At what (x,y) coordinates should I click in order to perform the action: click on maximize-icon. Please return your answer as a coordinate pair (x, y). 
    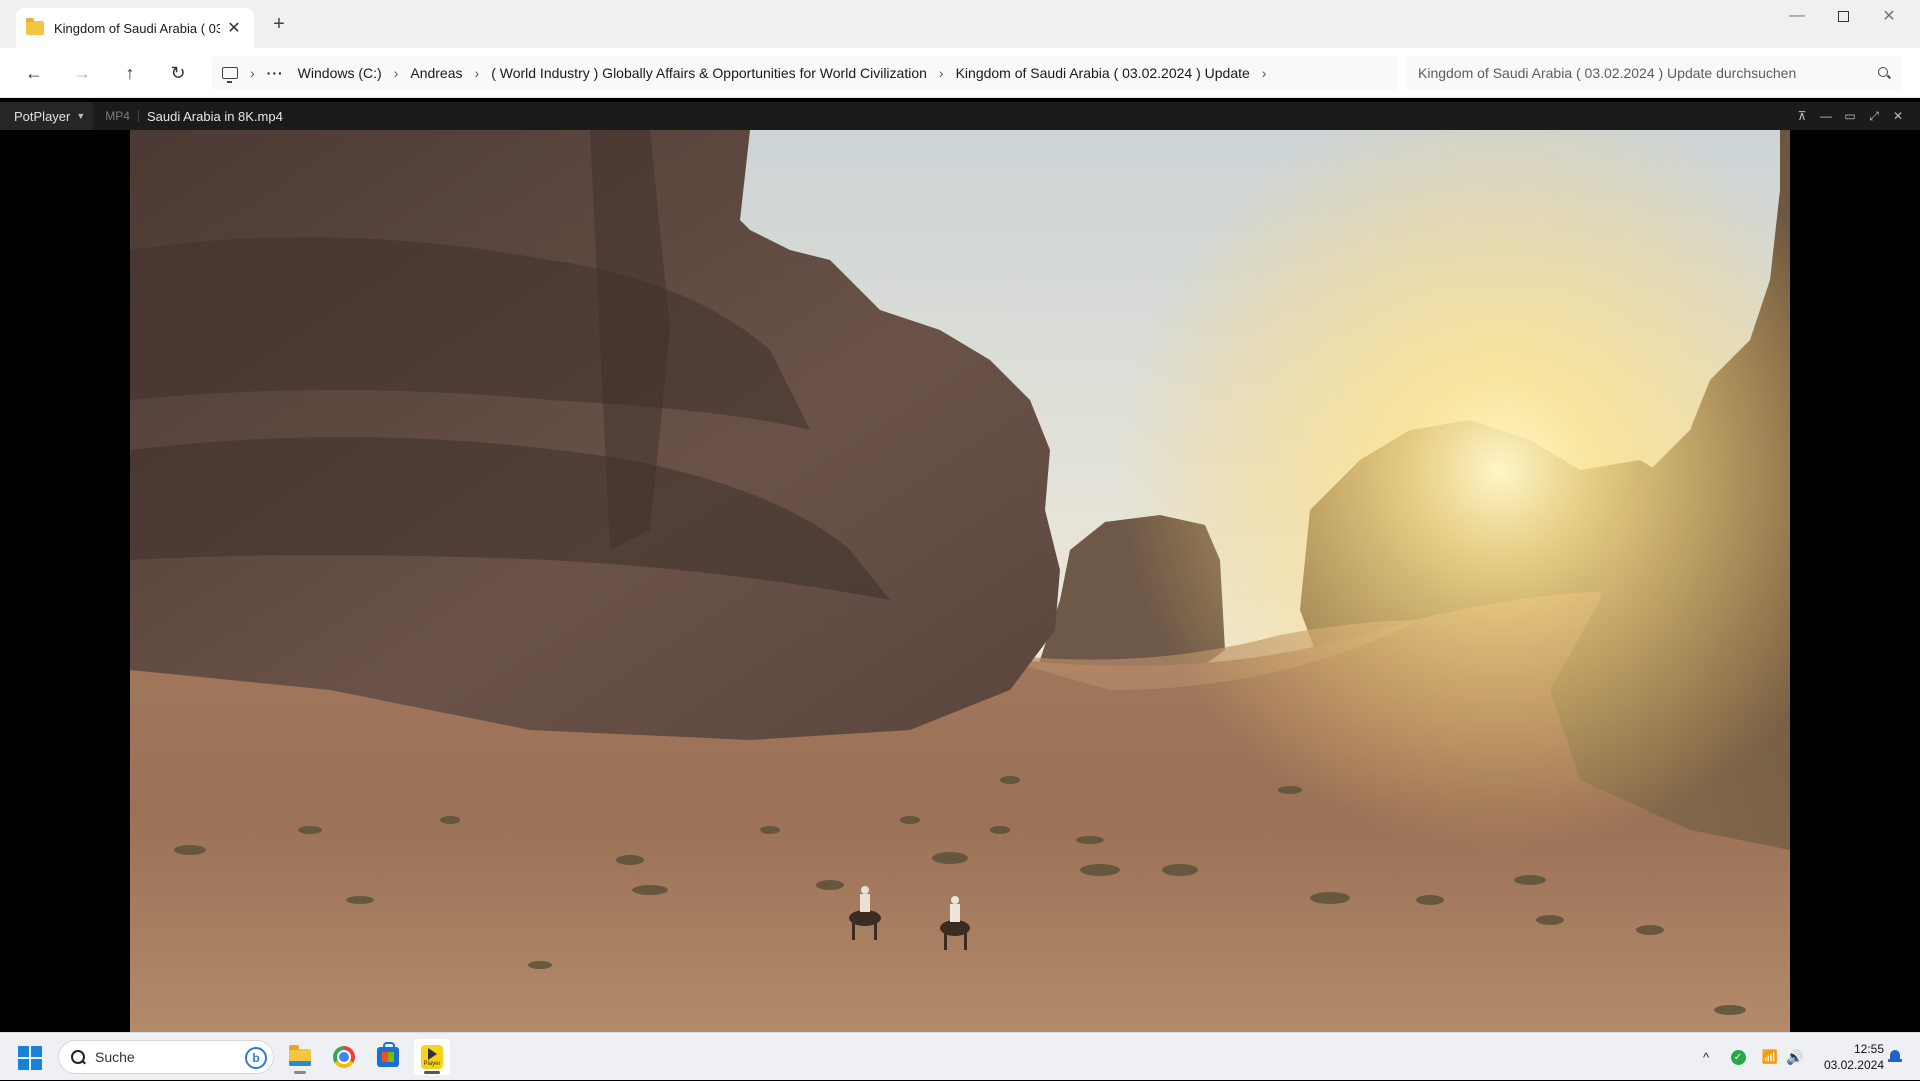
    Looking at the image, I should click on (1843, 16).